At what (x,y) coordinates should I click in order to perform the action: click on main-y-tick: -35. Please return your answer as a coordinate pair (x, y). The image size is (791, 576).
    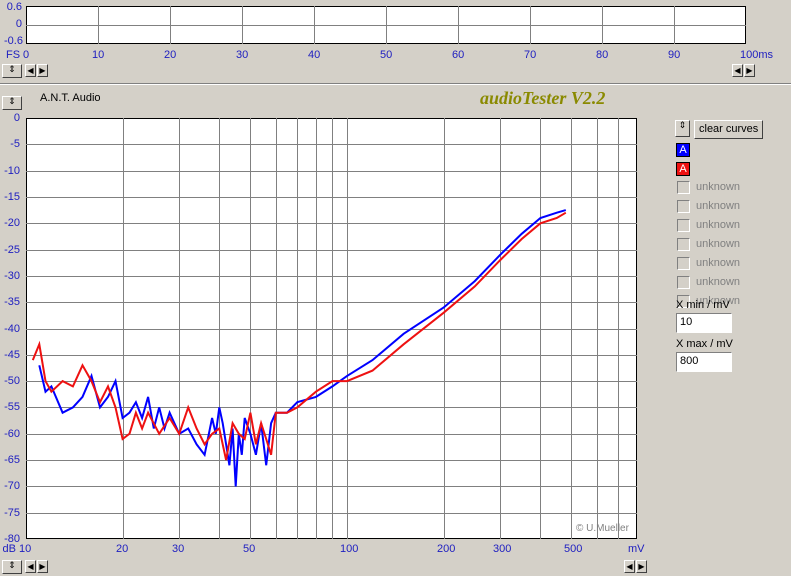
    Looking at the image, I should click on (12, 302).